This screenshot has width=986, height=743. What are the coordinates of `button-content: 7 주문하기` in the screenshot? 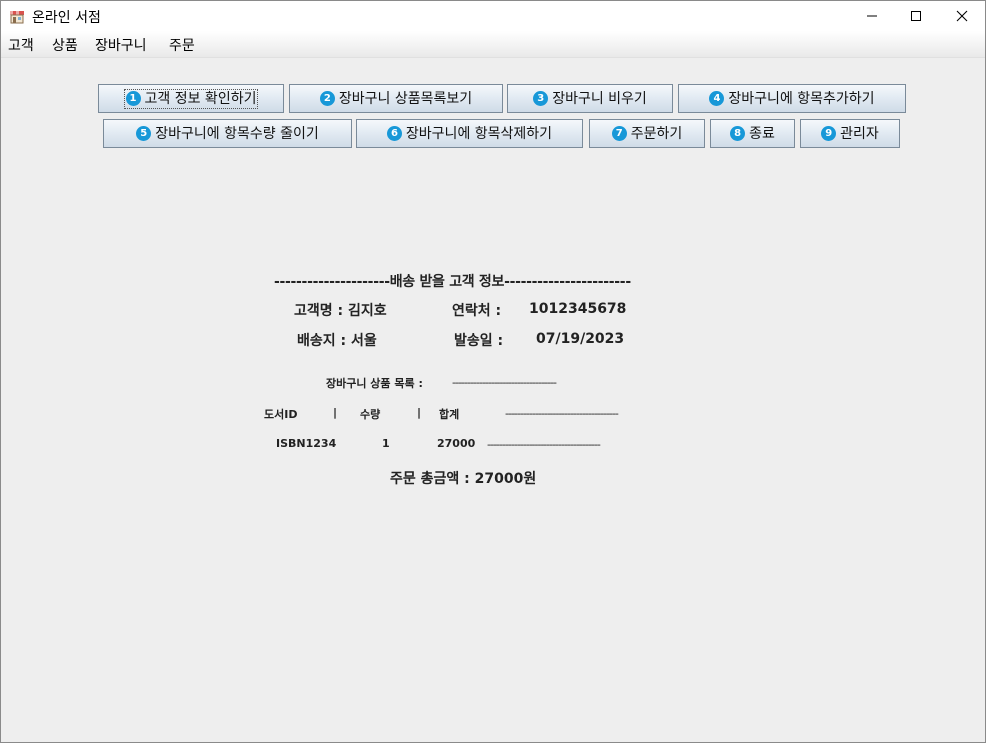 It's located at (647, 134).